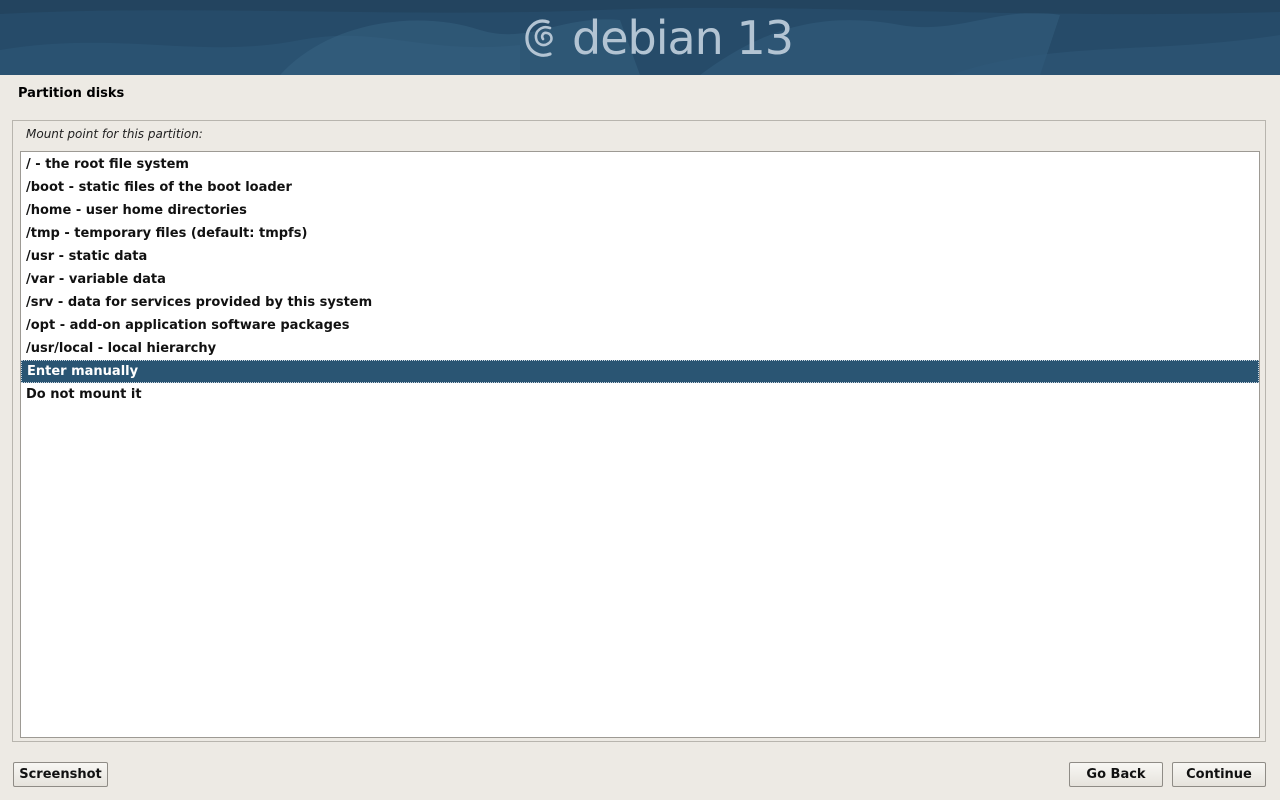 Image resolution: width=1280 pixels, height=800 pixels. Describe the element at coordinates (640, 187) in the screenshot. I see `list-item: /boot - static files of the boot loader` at that location.